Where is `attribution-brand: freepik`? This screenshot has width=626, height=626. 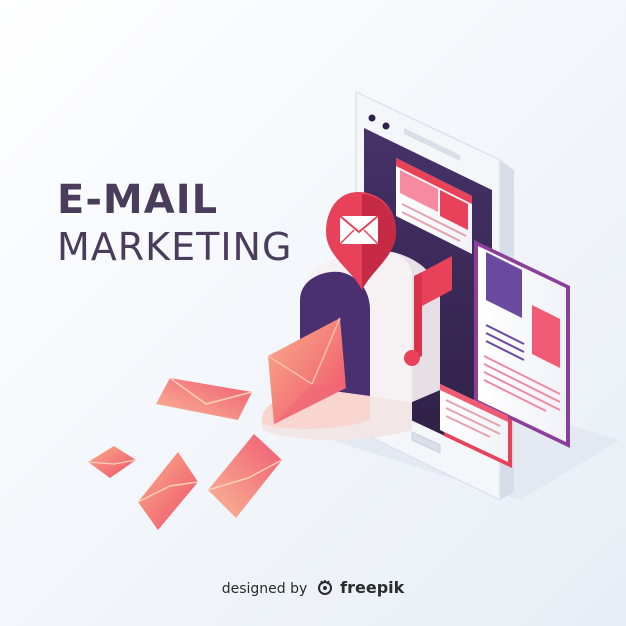 attribution-brand: freepik is located at coordinates (372, 587).